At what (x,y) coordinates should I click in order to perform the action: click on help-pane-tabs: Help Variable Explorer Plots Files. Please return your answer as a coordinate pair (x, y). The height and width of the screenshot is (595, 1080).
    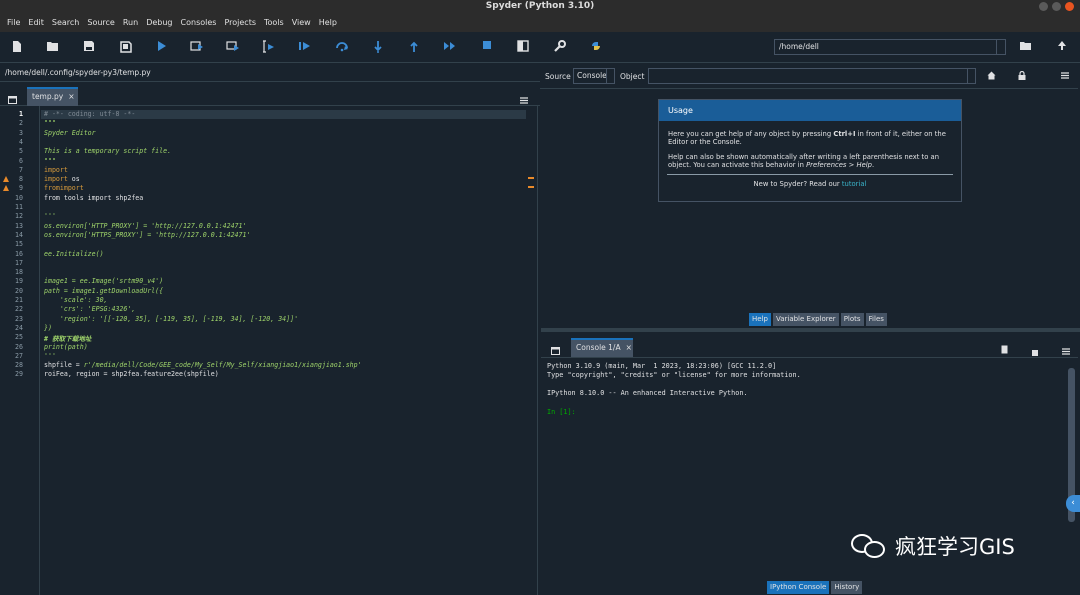
    Looking at the image, I should click on (818, 319).